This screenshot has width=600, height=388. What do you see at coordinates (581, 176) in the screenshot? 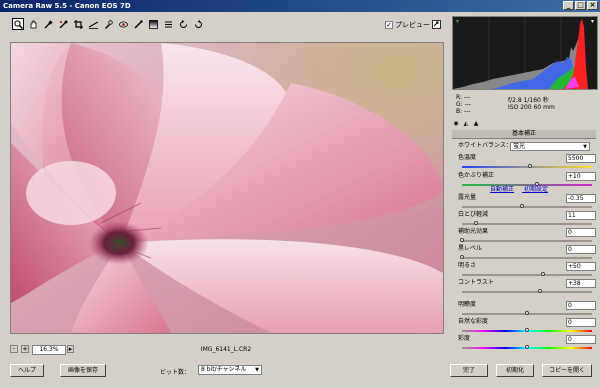
I see `tint-input: +10` at bounding box center [581, 176].